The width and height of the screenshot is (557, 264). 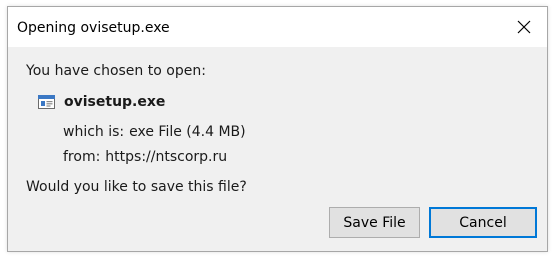 What do you see at coordinates (115, 102) in the screenshot?
I see `file-name: ovisetup.exe` at bounding box center [115, 102].